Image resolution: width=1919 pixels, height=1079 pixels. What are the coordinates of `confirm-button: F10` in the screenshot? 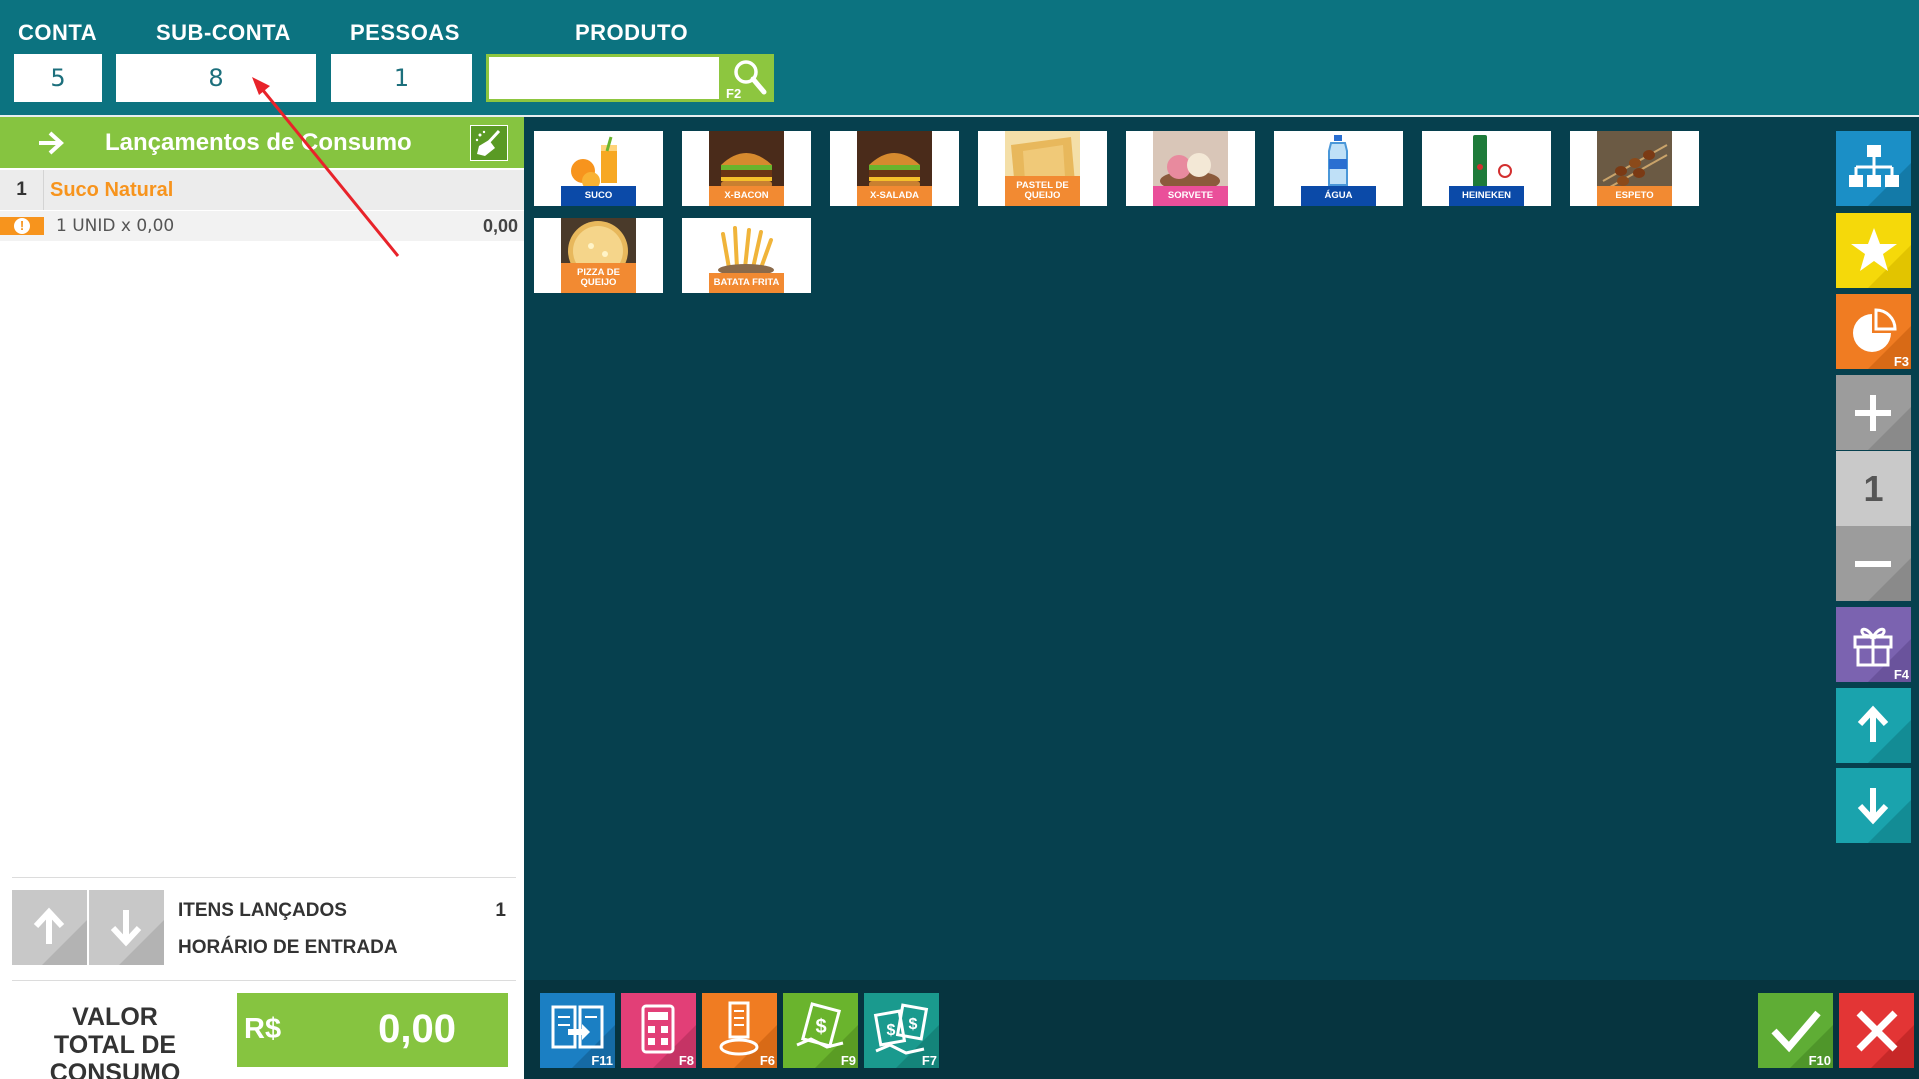 It's located at (1795, 1030).